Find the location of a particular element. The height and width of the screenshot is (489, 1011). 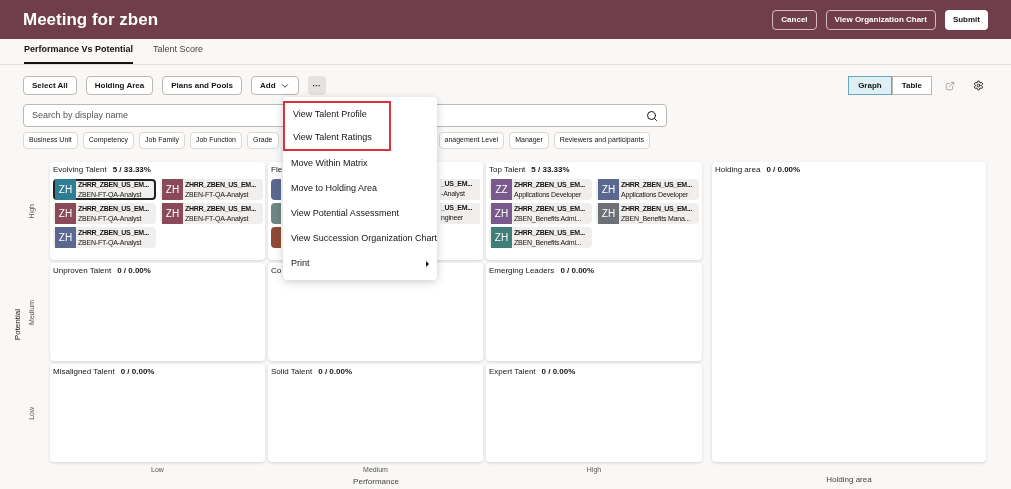

cell-title: Unproven Talent is located at coordinates (82, 271).